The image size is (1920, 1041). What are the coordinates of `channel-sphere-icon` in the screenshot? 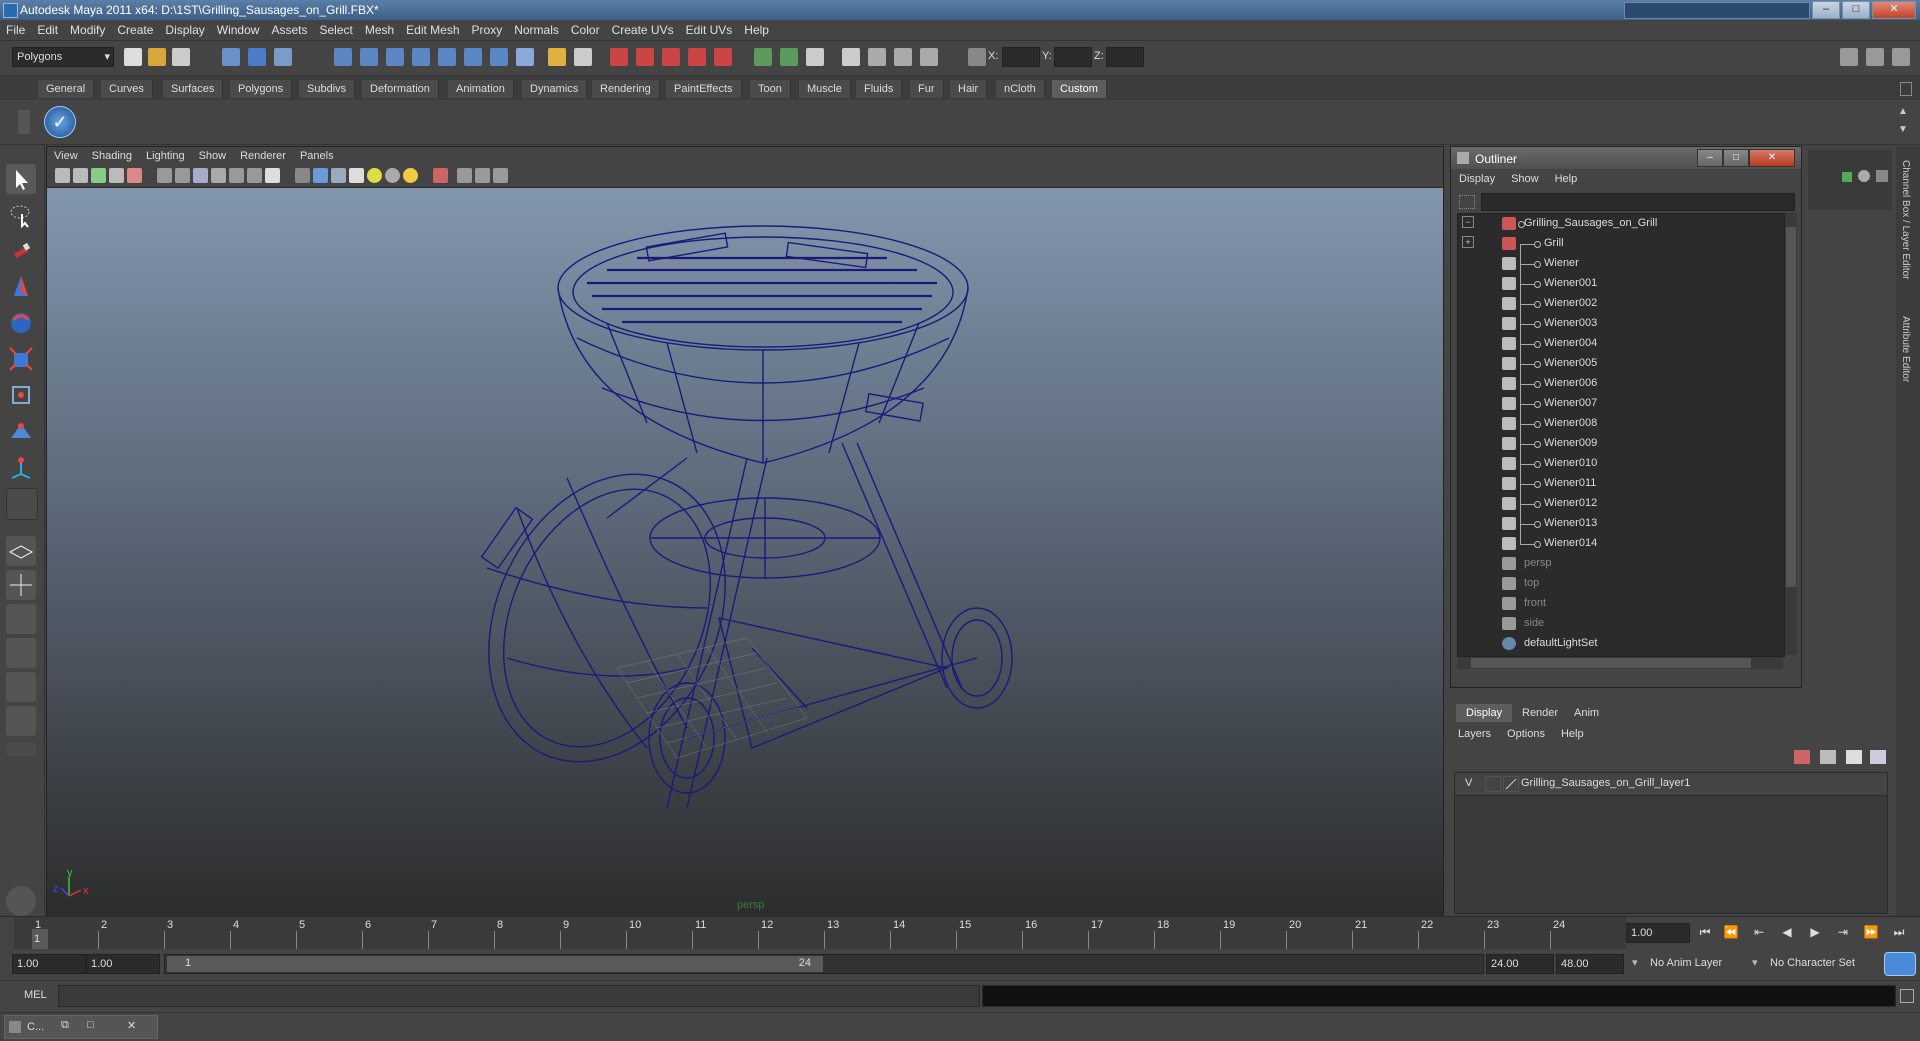 It's located at (1864, 176).